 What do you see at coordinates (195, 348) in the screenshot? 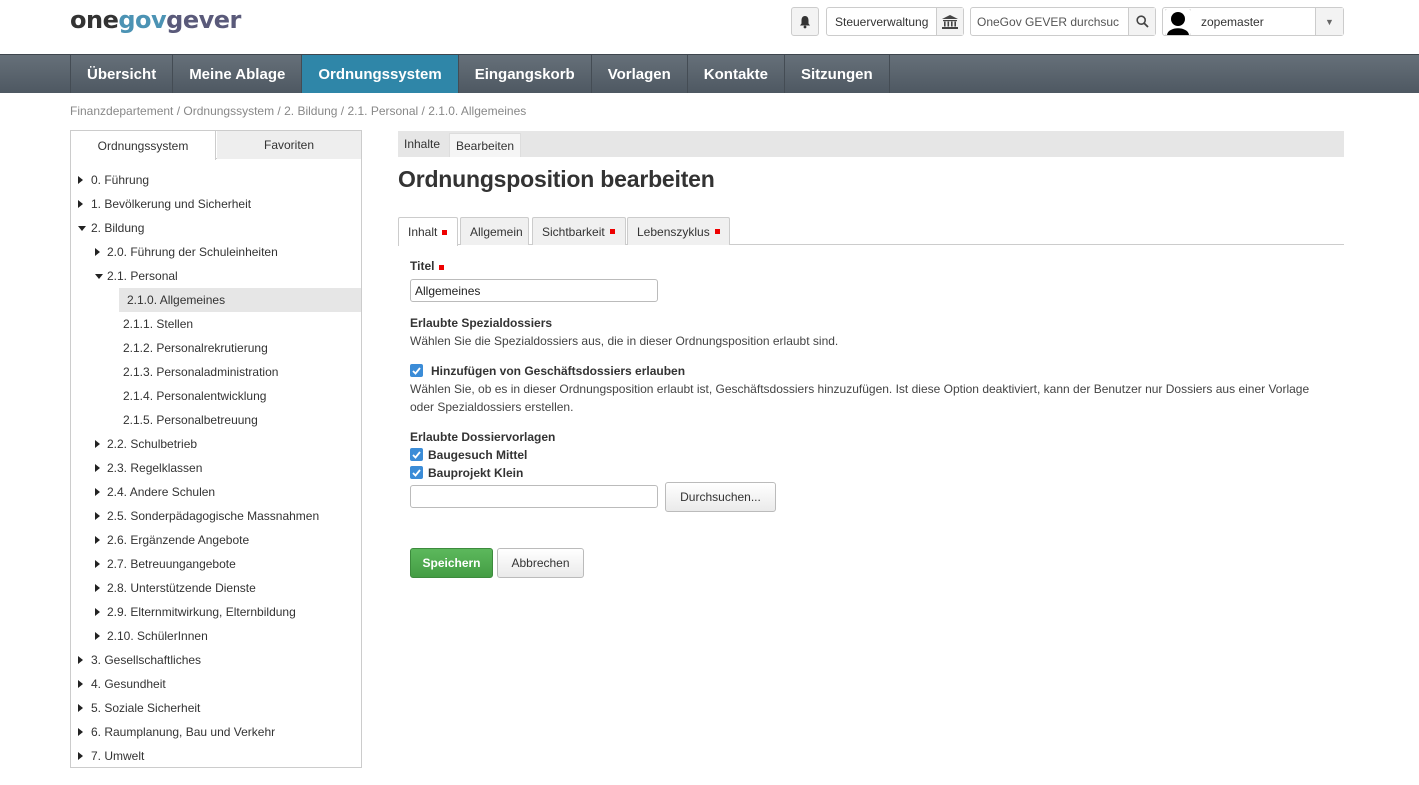
I see `tree-node-label: 2.1.2. Personalrekrutierung` at bounding box center [195, 348].